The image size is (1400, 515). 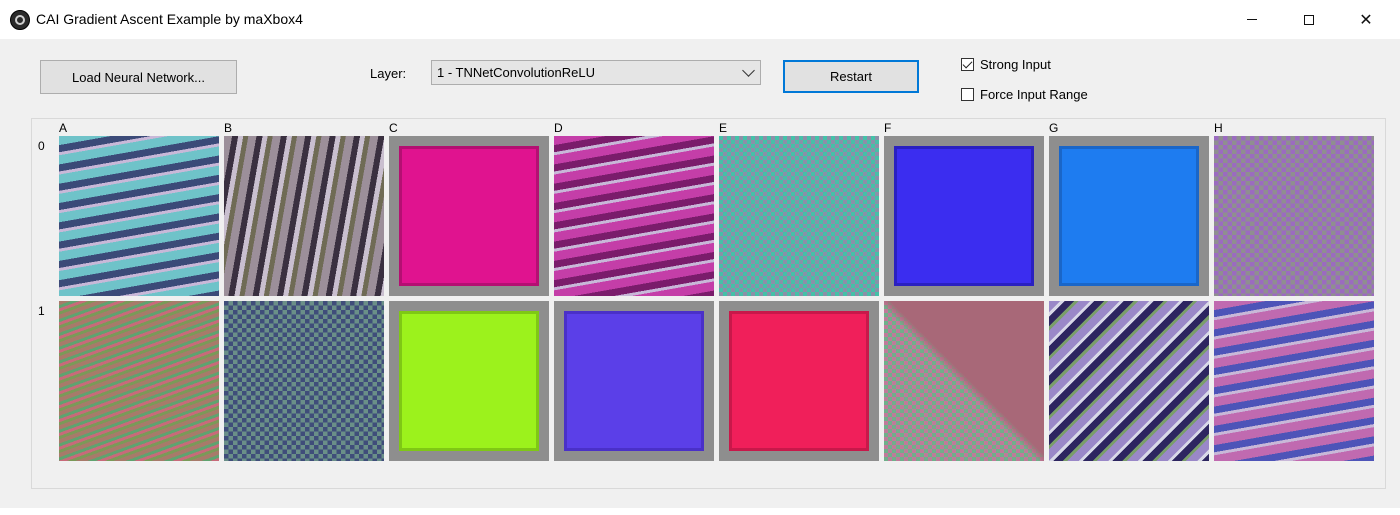 What do you see at coordinates (388, 73) in the screenshot?
I see `layer-label: Layer:` at bounding box center [388, 73].